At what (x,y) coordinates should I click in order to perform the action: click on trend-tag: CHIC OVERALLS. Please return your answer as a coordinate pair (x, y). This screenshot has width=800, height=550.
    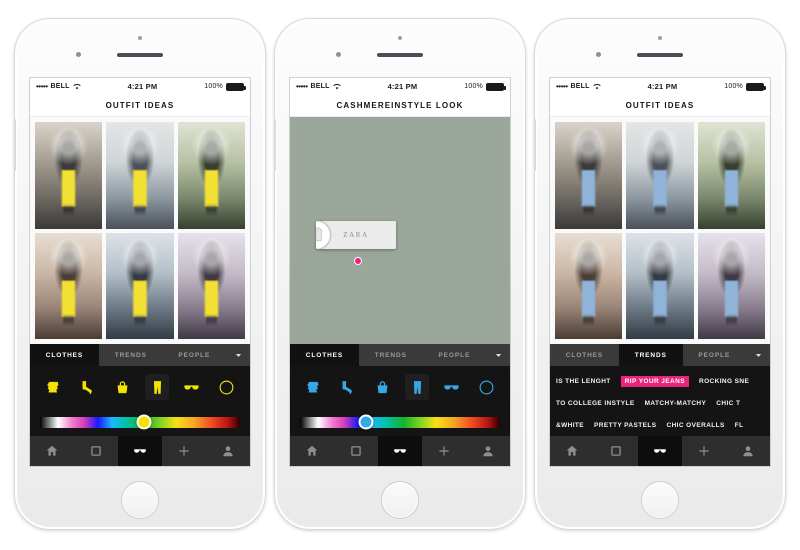
    Looking at the image, I should click on (695, 425).